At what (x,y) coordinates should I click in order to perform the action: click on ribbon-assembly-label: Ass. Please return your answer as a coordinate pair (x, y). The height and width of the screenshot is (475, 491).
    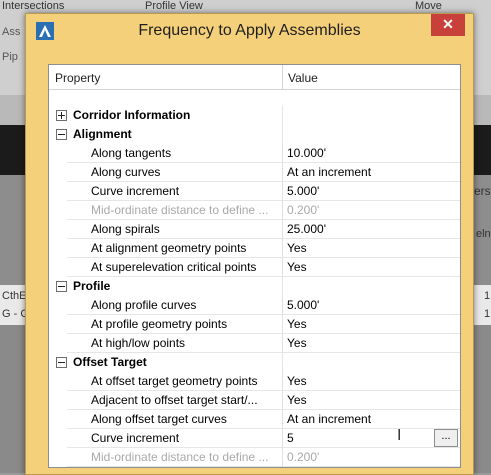
    Looking at the image, I should click on (11, 32).